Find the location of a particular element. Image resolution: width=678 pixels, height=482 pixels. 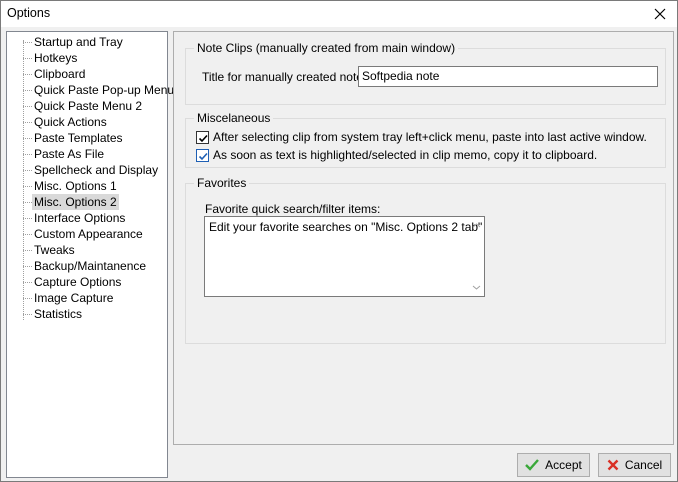

cancel-button: Cancel is located at coordinates (634, 465).